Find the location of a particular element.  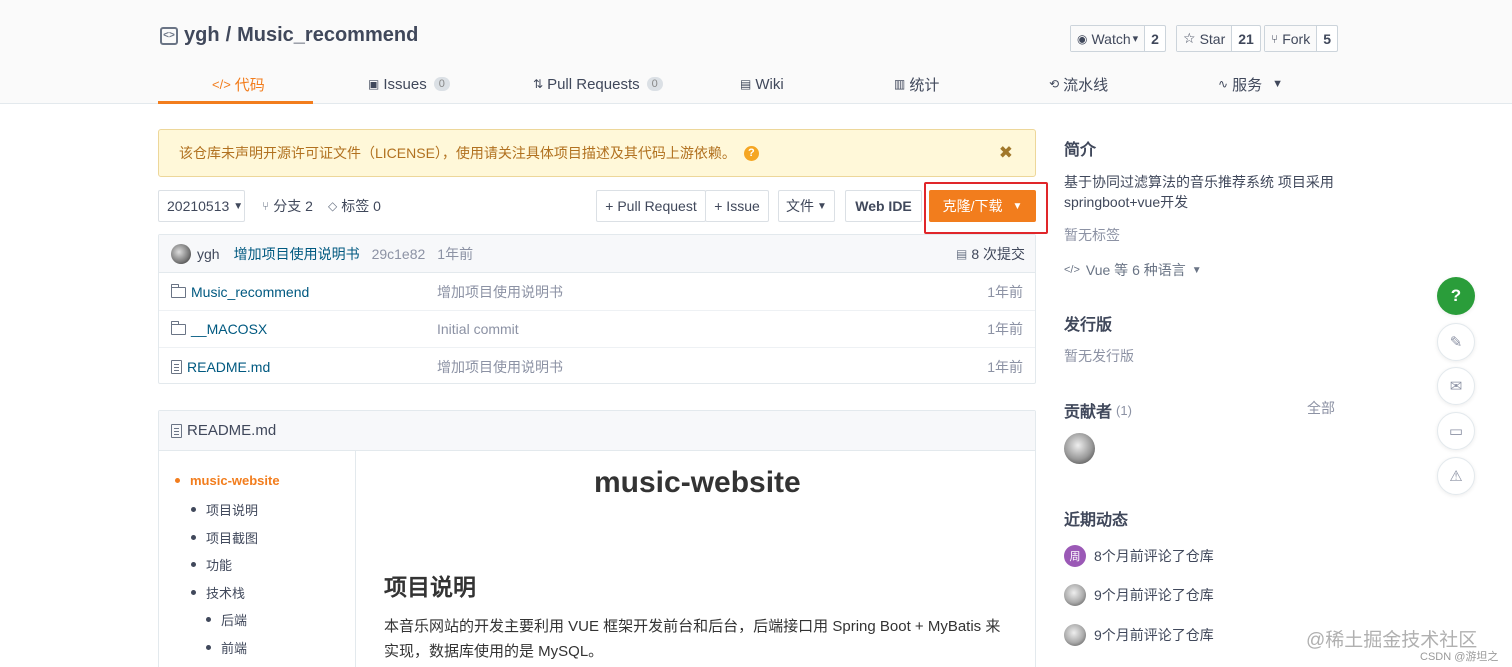

toc-label: 技术栈 is located at coordinates (226, 593).